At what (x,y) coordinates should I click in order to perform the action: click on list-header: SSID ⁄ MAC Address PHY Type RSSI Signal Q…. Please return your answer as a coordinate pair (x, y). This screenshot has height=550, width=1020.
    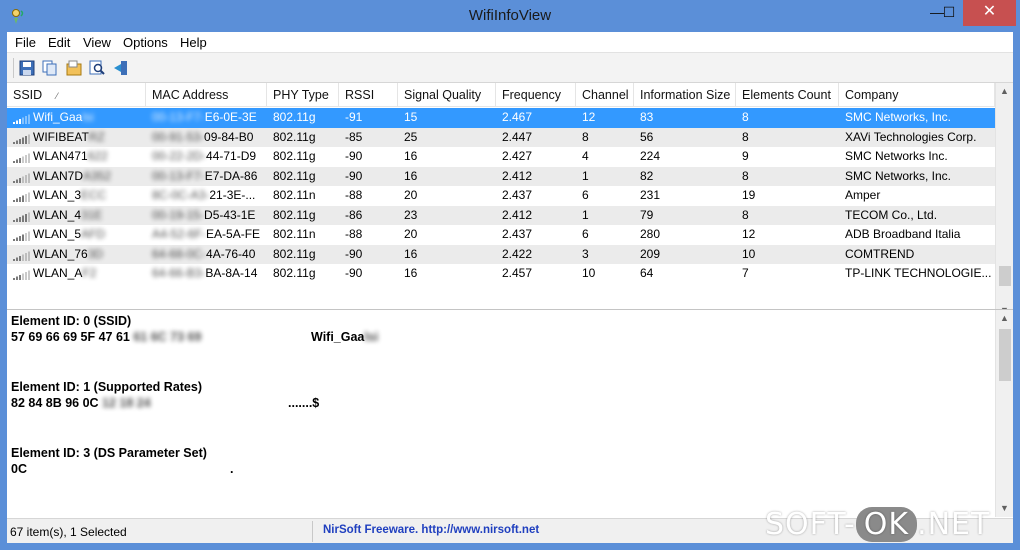
    Looking at the image, I should click on (501, 95).